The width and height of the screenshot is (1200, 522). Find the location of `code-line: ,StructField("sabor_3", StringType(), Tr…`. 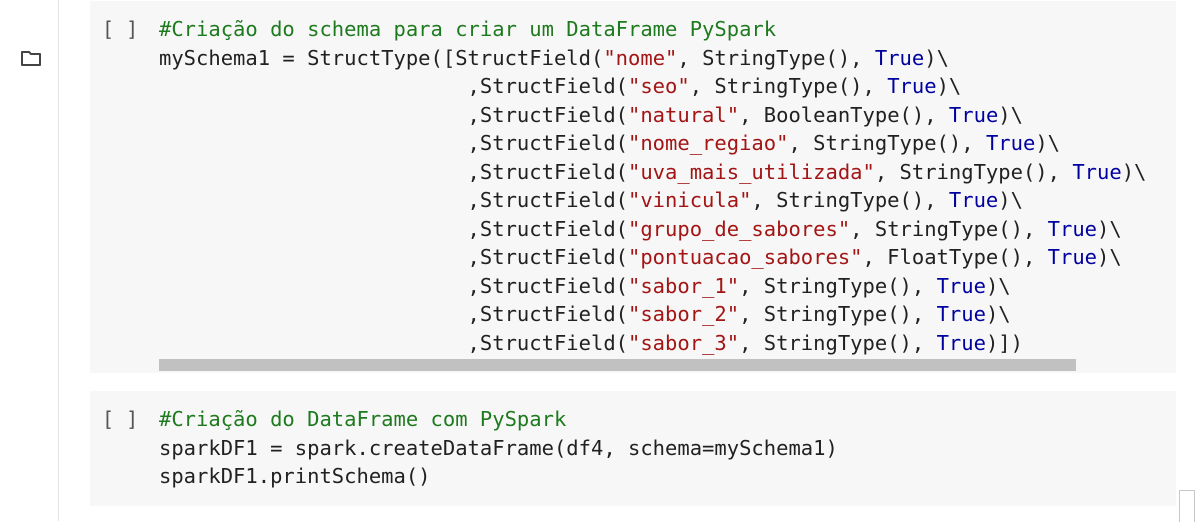

code-line: ,StructField("sabor_3", StringType(), Tr… is located at coordinates (652, 343).